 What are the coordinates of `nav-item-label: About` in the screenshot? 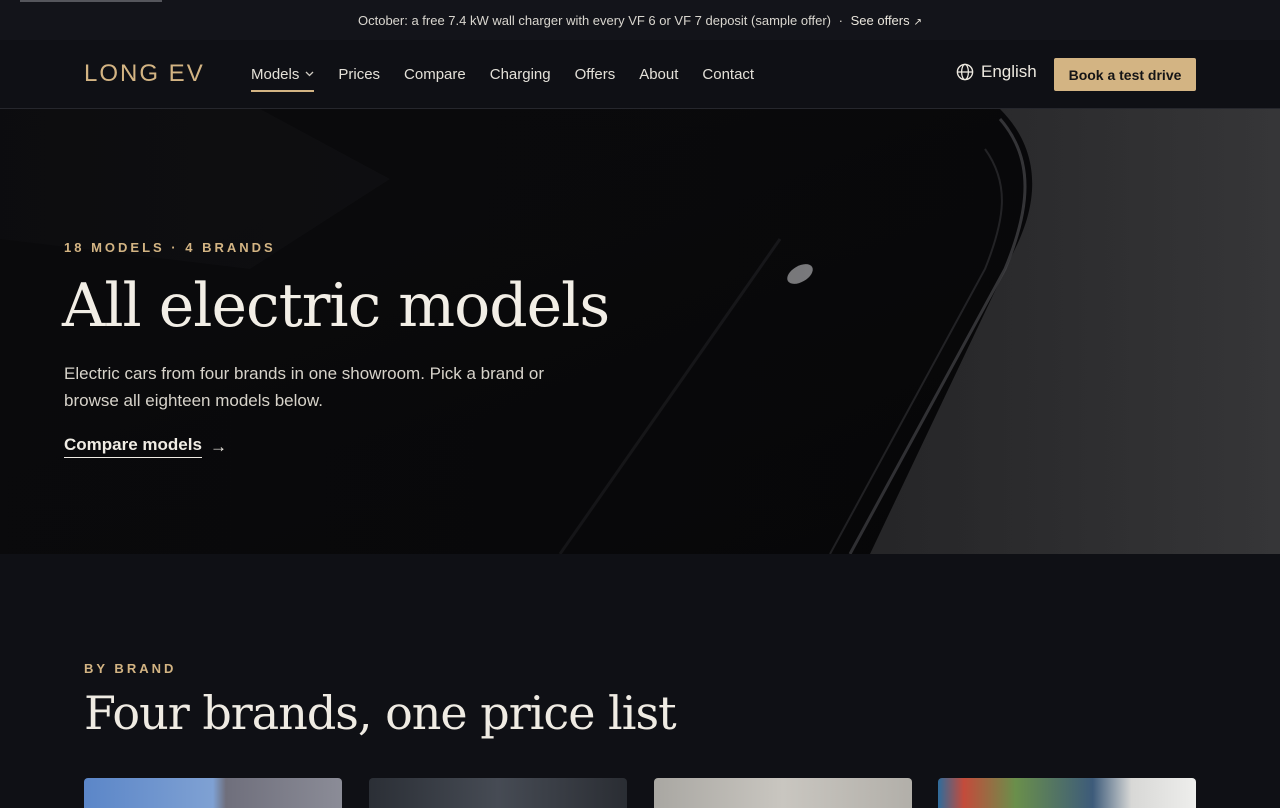 It's located at (659, 74).